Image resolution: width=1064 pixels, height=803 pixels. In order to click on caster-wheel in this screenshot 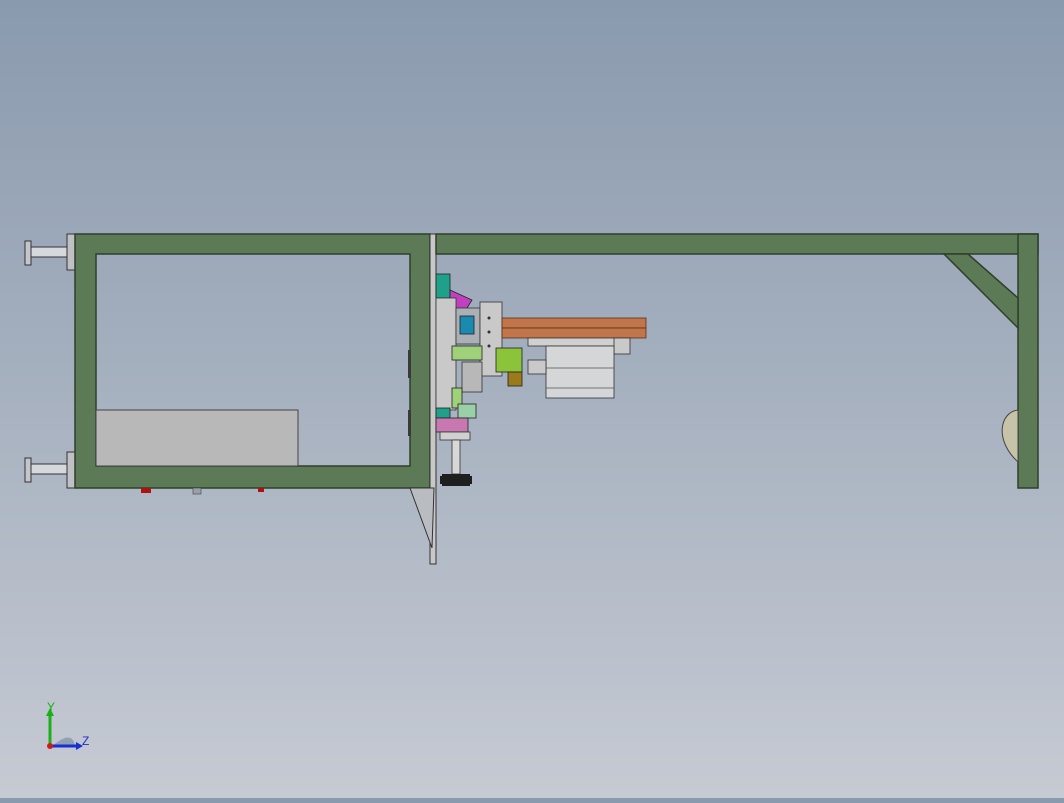, I will do `click(1010, 436)`.